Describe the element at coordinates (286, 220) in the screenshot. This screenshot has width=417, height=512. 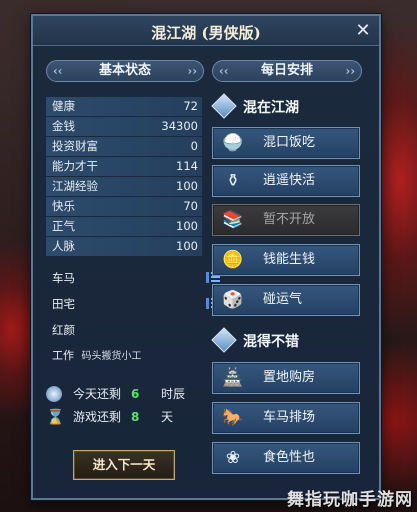
I see `action-button-locked: 📚 暂不开放` at that location.